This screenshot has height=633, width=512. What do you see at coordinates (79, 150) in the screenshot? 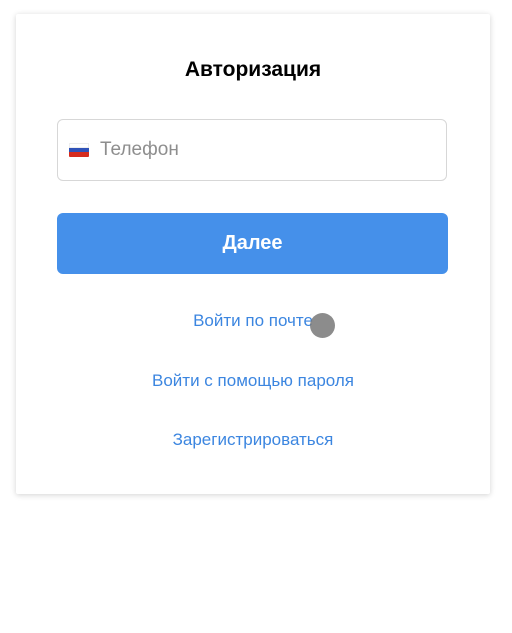
I see `russia-flag-icon` at bounding box center [79, 150].